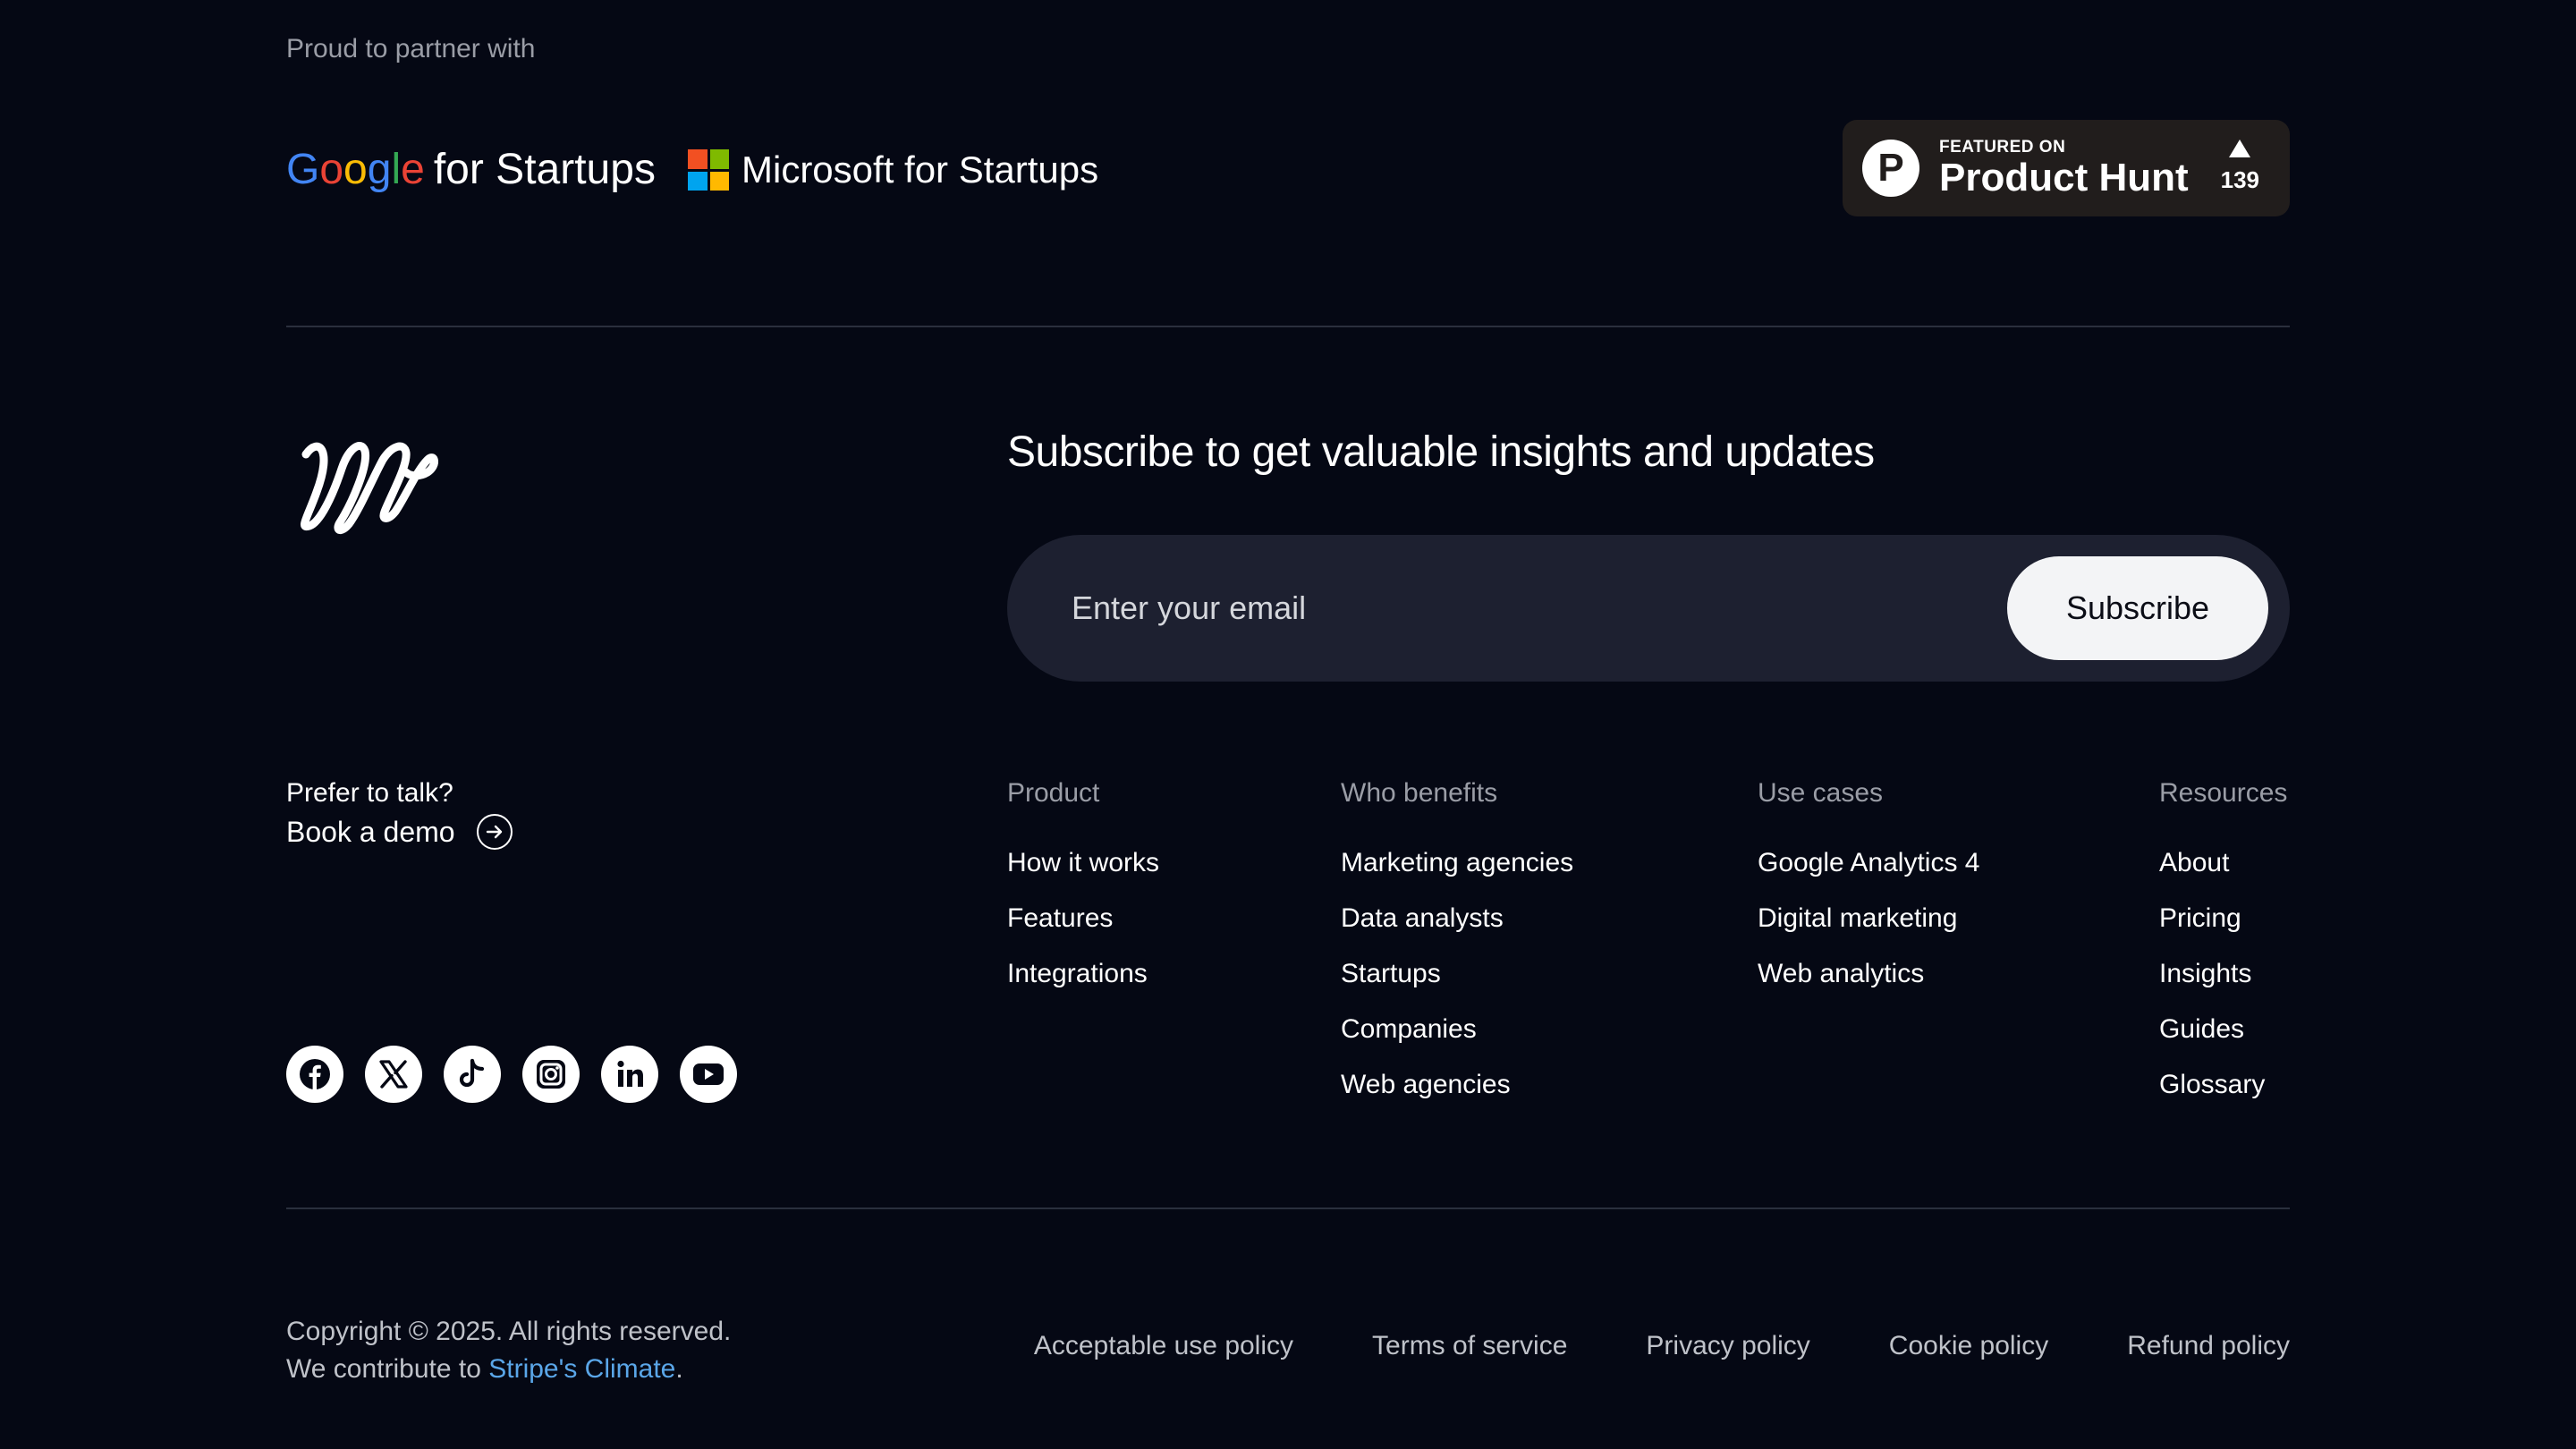 The image size is (2576, 1449). What do you see at coordinates (551, 1074) in the screenshot?
I see `instagram-icon` at bounding box center [551, 1074].